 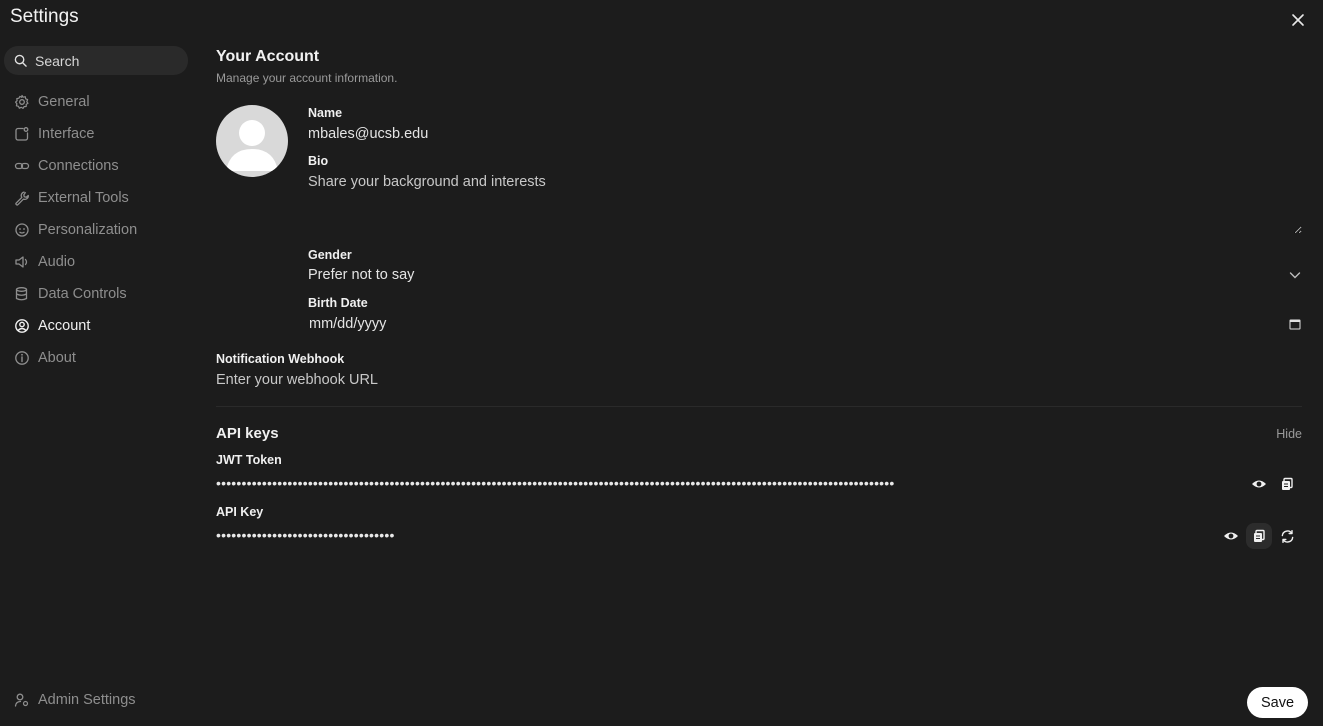 I want to click on sidebar-item-audio: Audio, so click(x=99, y=262).